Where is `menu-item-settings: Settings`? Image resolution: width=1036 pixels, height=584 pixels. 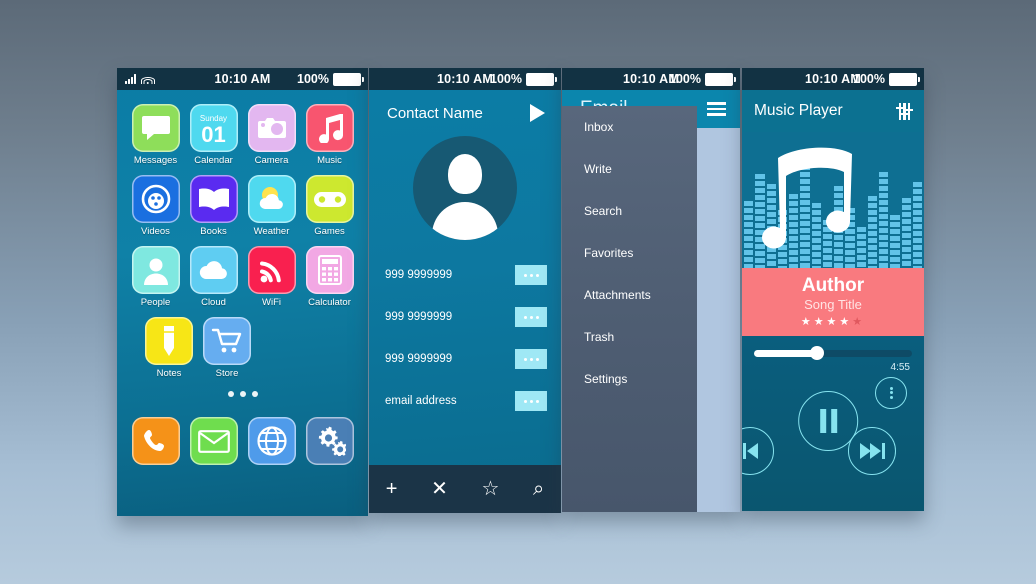 menu-item-settings: Settings is located at coordinates (629, 379).